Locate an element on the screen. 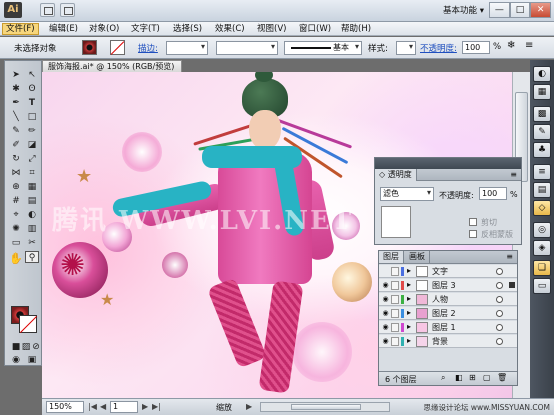 This screenshot has width=554, height=415. stroke-panel-icon: ≡ is located at coordinates (542, 172).